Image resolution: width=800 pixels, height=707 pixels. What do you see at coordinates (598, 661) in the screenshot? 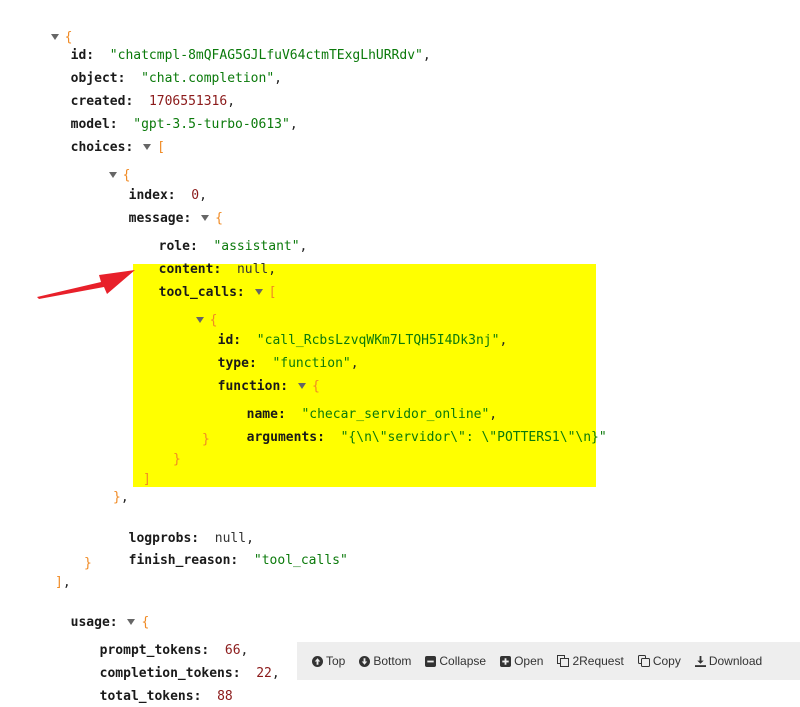
I see `request-label: 2Request` at bounding box center [598, 661].